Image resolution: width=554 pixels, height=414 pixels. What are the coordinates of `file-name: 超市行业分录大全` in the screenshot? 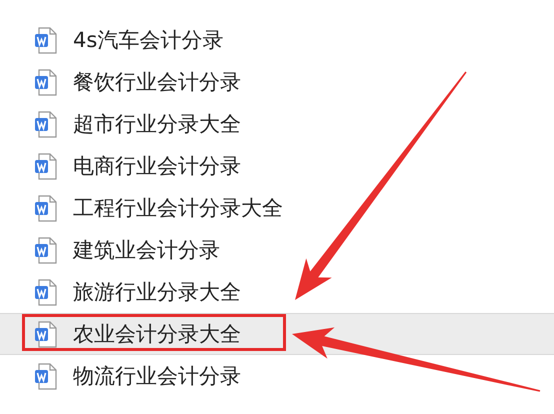 It's located at (157, 124).